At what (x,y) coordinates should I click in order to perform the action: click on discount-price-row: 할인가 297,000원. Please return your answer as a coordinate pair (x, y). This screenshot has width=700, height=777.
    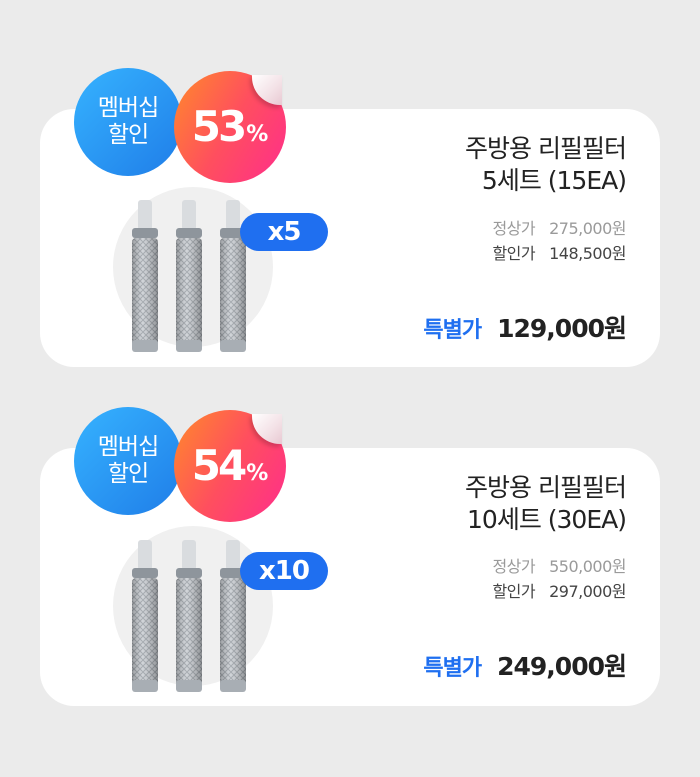
    Looking at the image, I should click on (559, 590).